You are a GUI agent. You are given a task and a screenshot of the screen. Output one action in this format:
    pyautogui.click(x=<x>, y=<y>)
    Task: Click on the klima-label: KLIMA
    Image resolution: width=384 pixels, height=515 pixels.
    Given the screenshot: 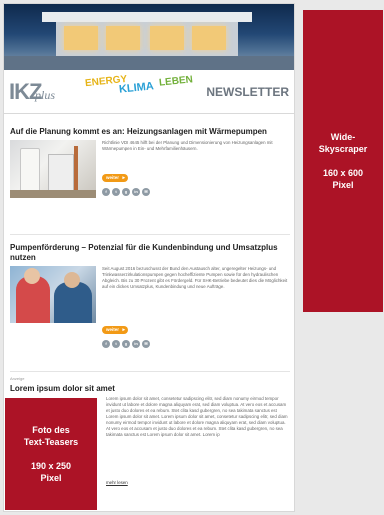 What is the action you would take?
    pyautogui.click(x=136, y=88)
    